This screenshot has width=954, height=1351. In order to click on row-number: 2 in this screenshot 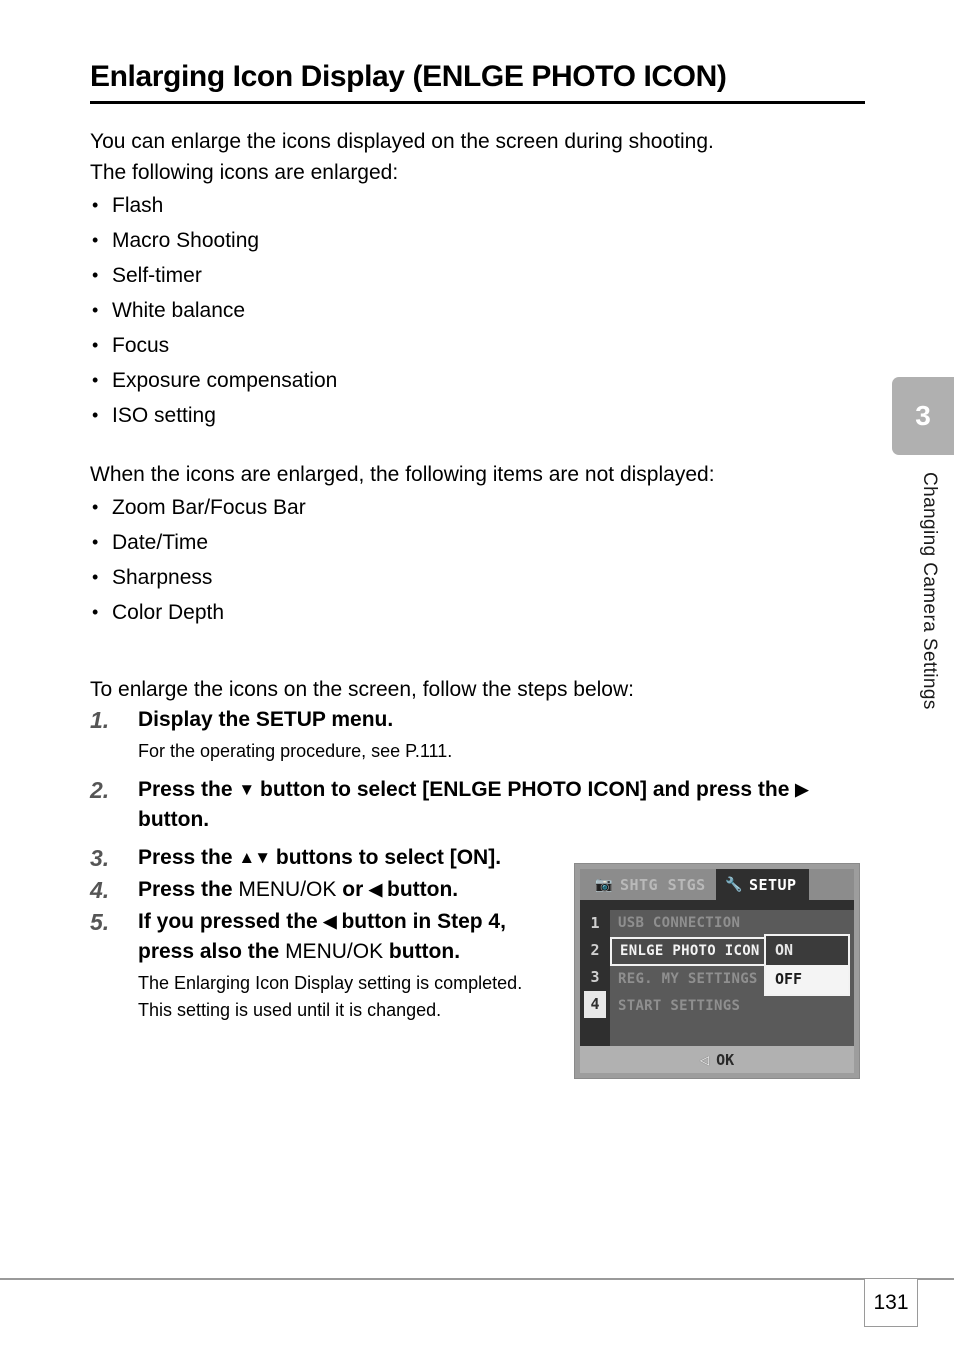, I will do `click(595, 950)`.